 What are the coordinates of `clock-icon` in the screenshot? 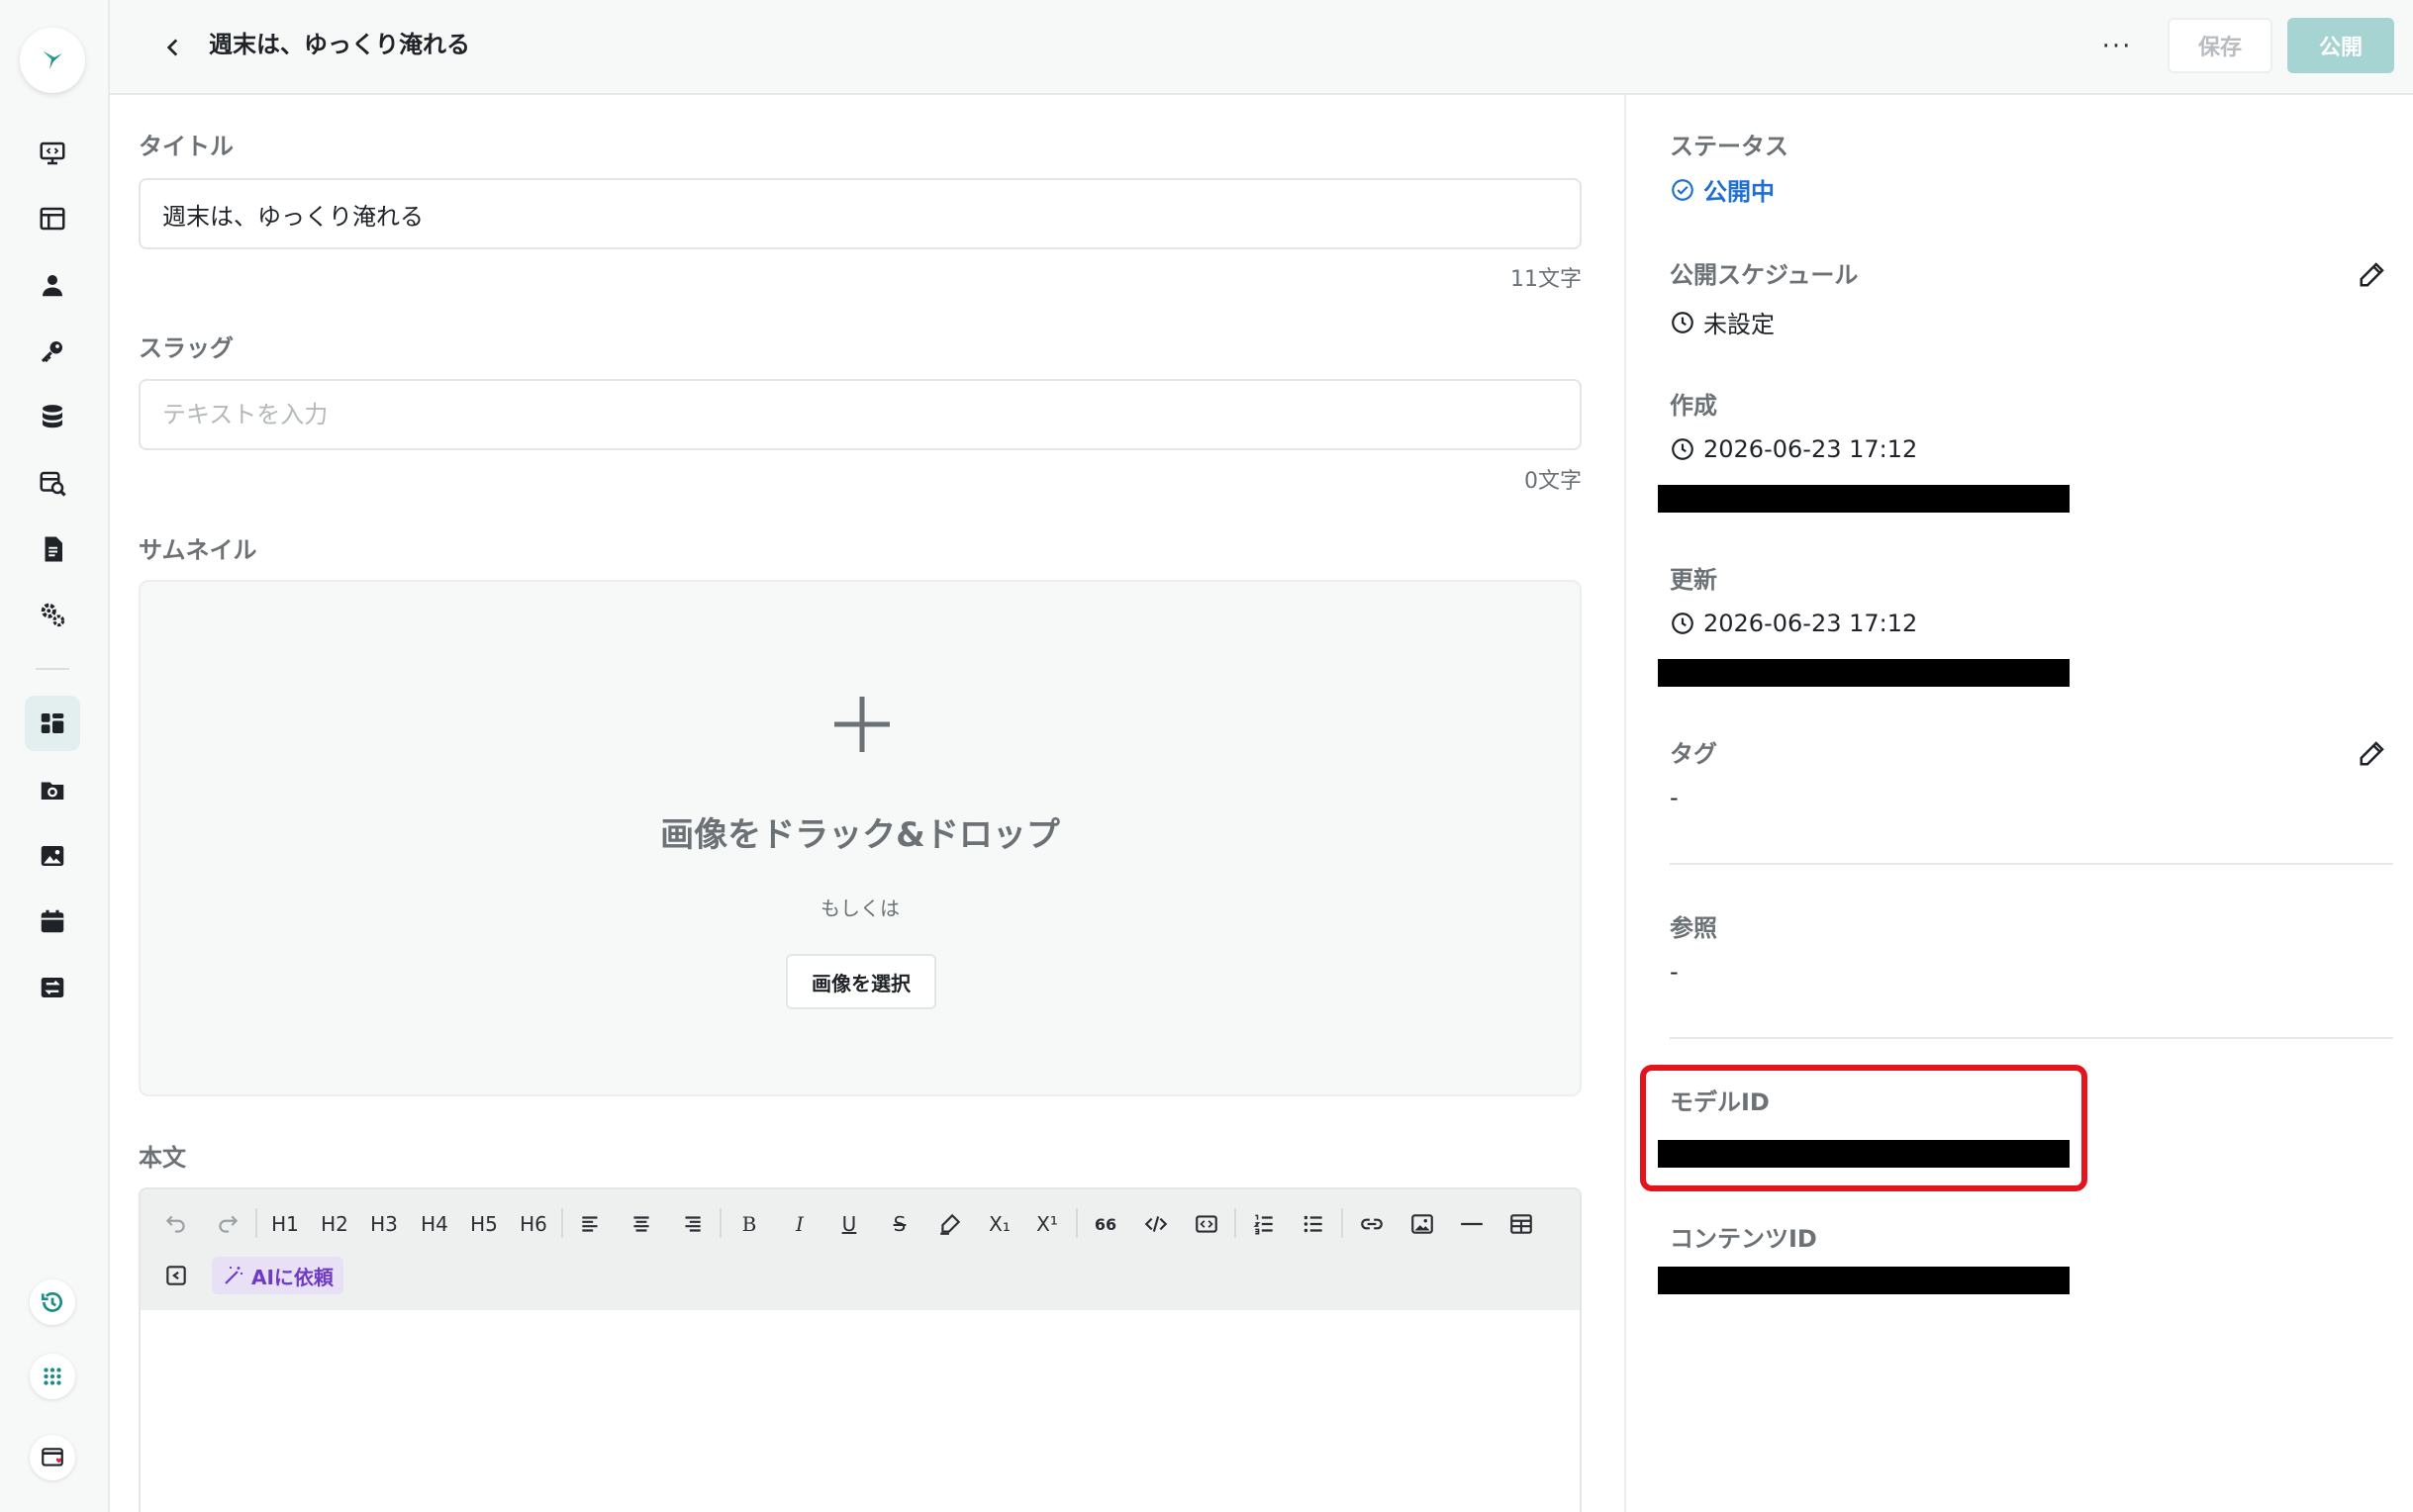 It's located at (1682, 623).